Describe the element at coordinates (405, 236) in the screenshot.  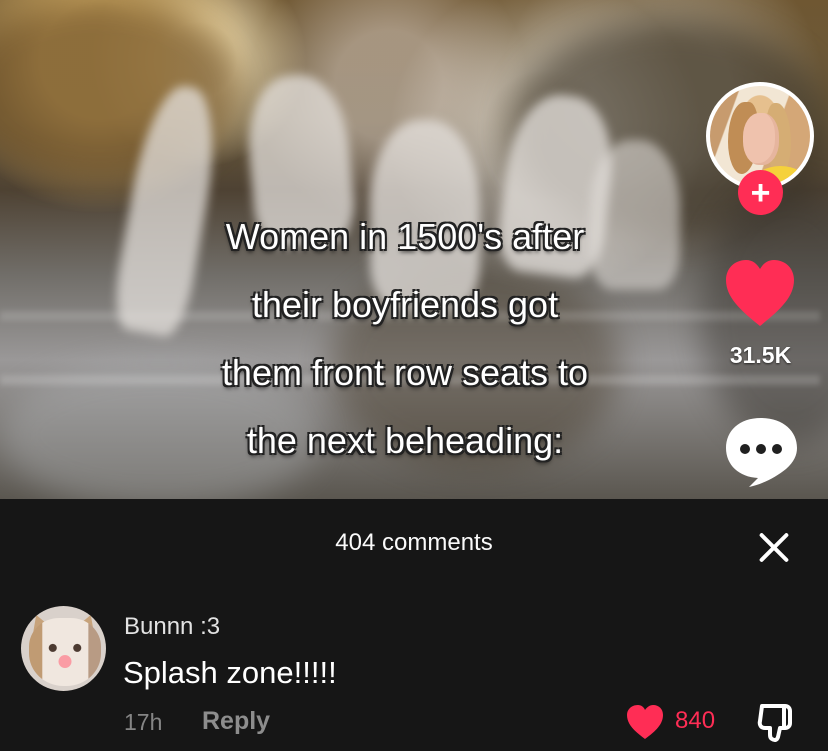
I see `caption-line: Women in 1500's after` at that location.